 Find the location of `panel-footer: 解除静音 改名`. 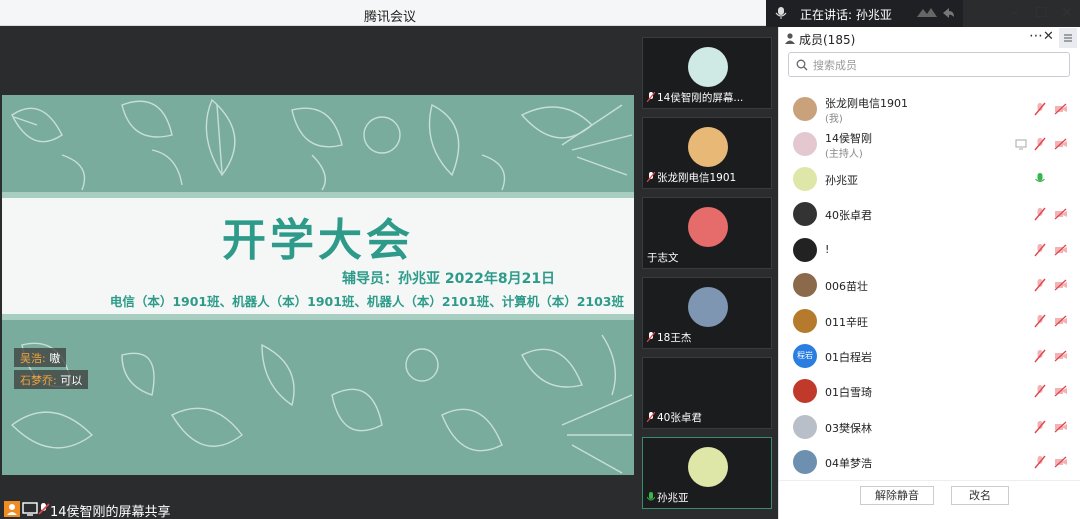

panel-footer: 解除静音 改名 is located at coordinates (929, 499).